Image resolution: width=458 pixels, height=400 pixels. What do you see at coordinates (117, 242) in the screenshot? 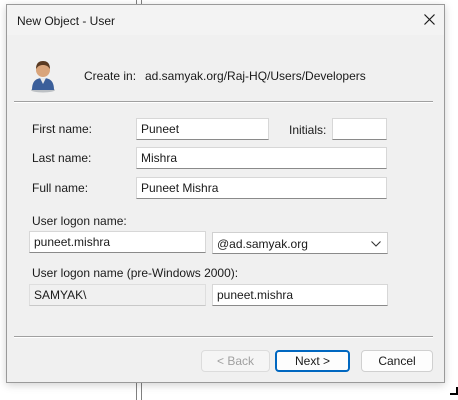
I see `logon-name-input` at bounding box center [117, 242].